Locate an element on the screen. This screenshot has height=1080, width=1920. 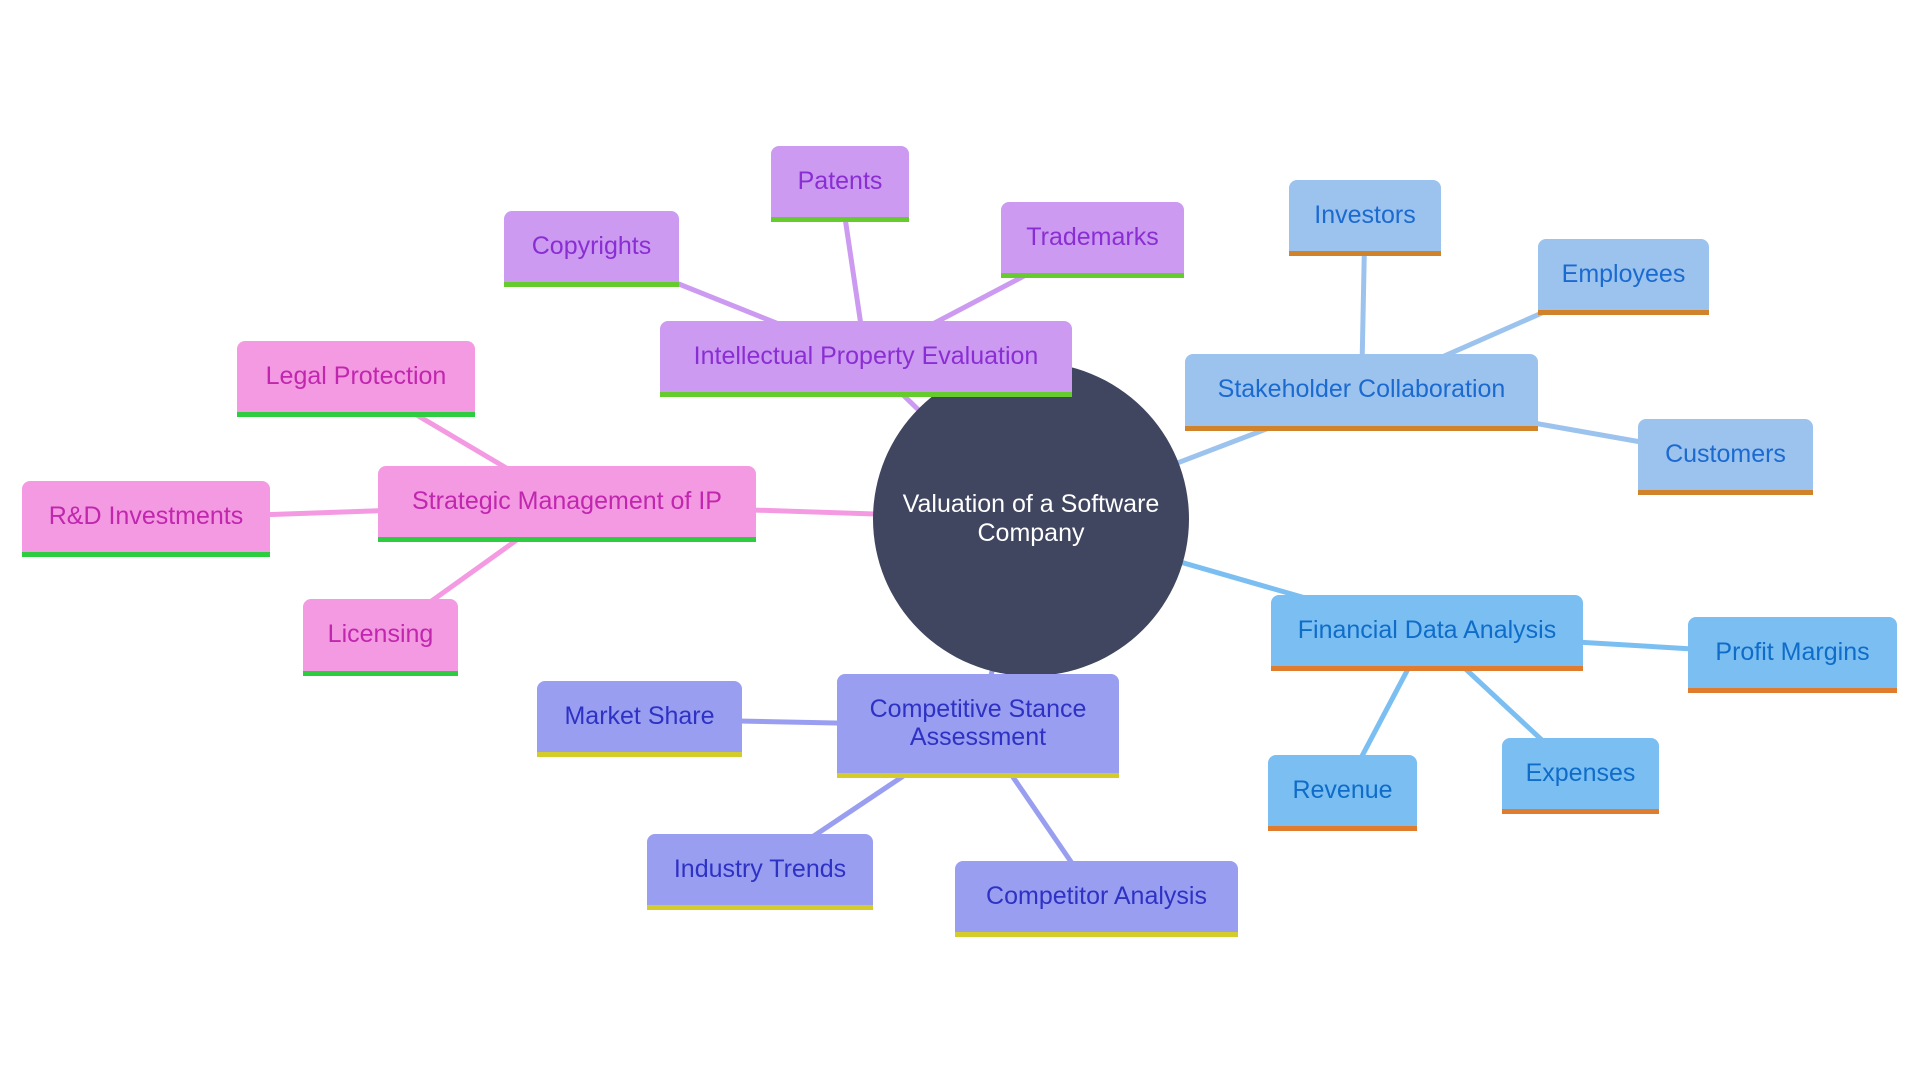
node-market-share: Market Share is located at coordinates (639, 719).